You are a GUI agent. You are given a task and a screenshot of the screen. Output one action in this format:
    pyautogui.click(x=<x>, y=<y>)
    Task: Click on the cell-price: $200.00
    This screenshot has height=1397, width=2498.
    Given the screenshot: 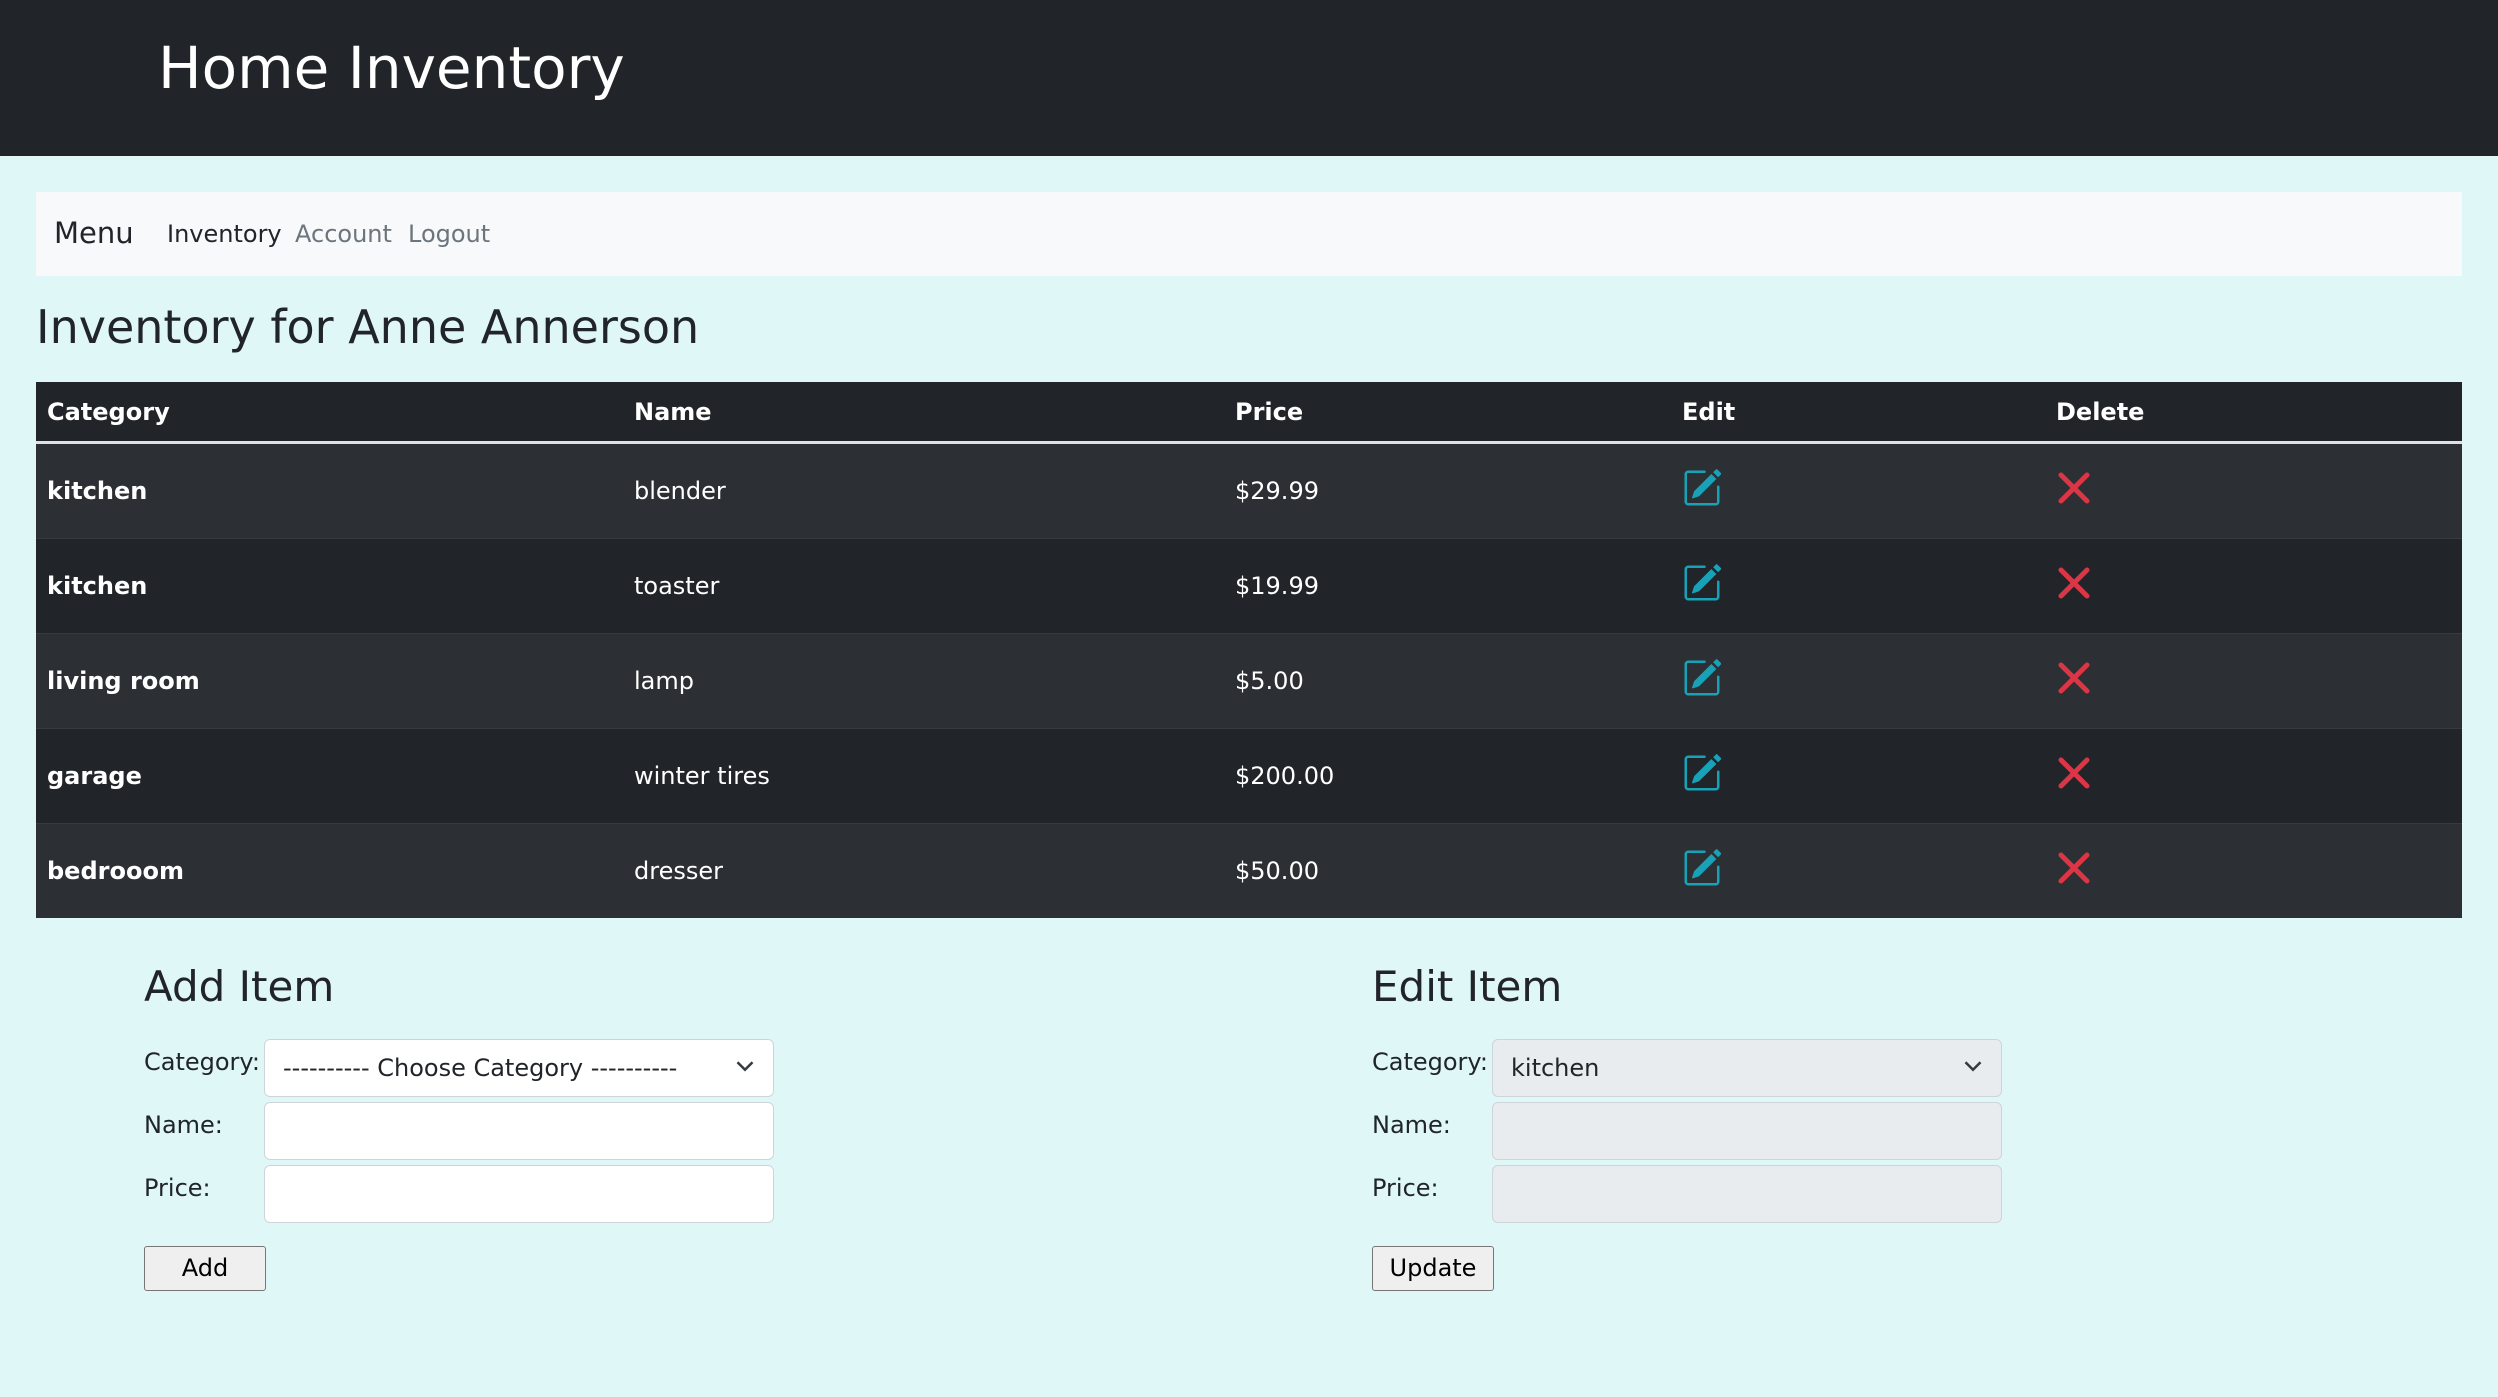 What is the action you would take?
    pyautogui.click(x=1447, y=776)
    